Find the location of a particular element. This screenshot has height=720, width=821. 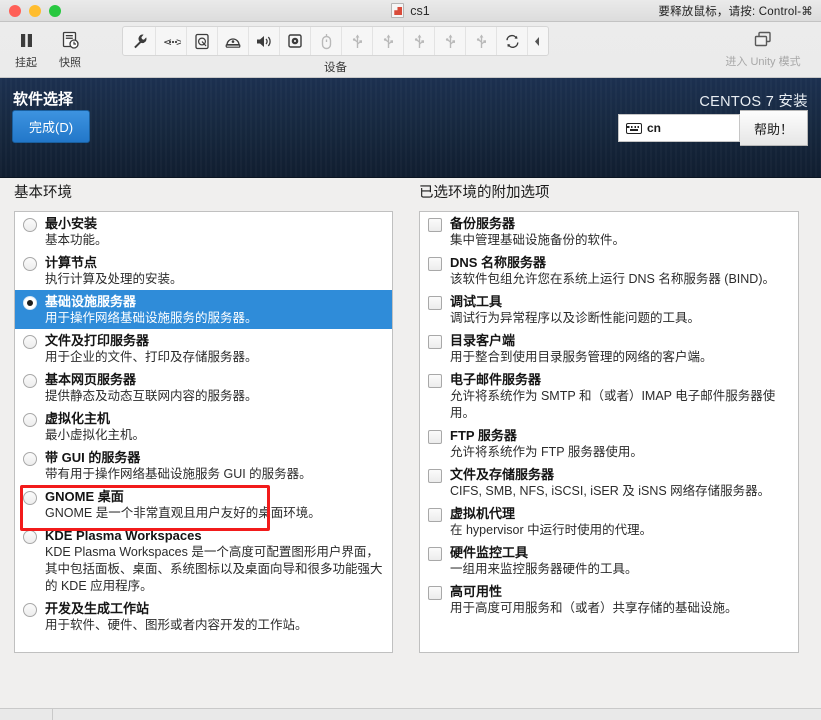

maximize-button is located at coordinates (55, 10).